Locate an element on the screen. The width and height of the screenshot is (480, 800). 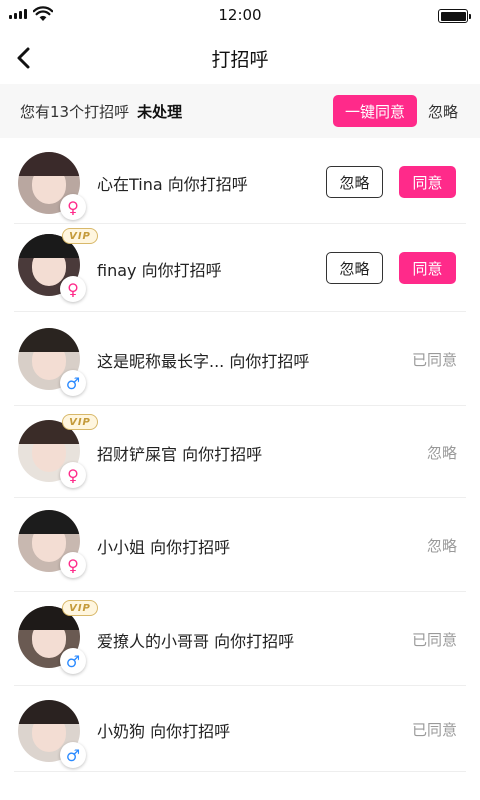
greeting-row: VIP ♀ finay 向你打招呼 忽略 同意 is located at coordinates (240, 268).